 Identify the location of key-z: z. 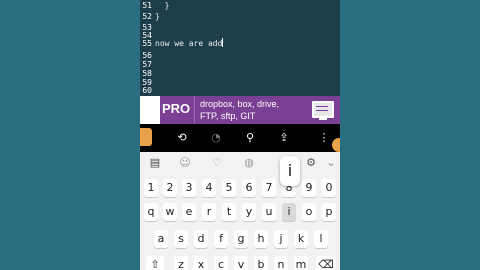
(181, 263).